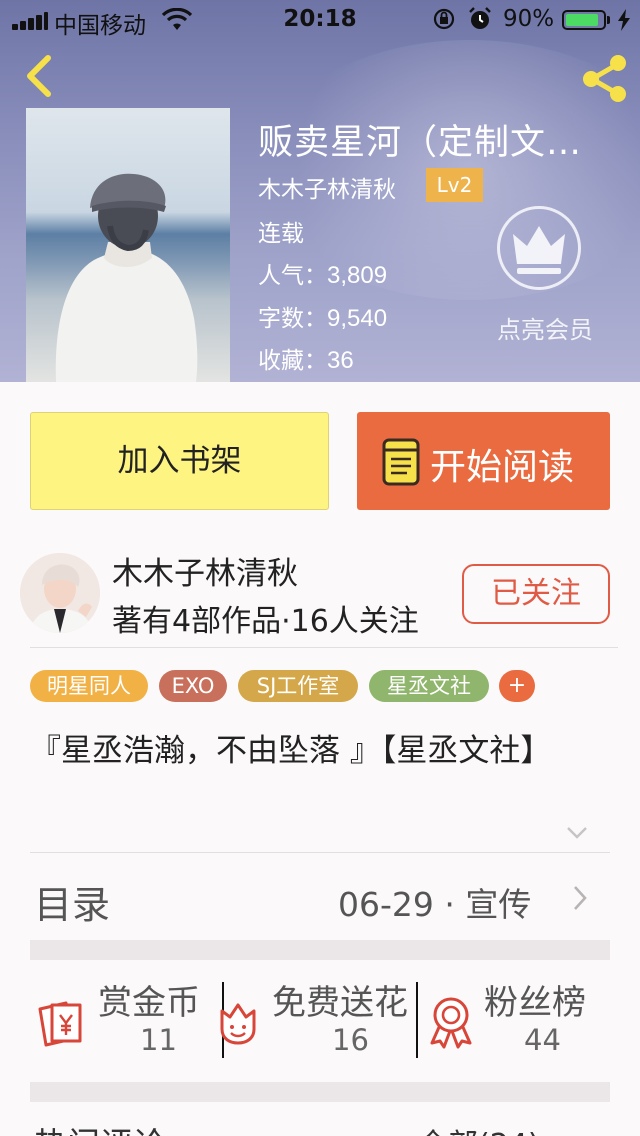  What do you see at coordinates (536, 594) in the screenshot?
I see `follow-button: 已关注` at bounding box center [536, 594].